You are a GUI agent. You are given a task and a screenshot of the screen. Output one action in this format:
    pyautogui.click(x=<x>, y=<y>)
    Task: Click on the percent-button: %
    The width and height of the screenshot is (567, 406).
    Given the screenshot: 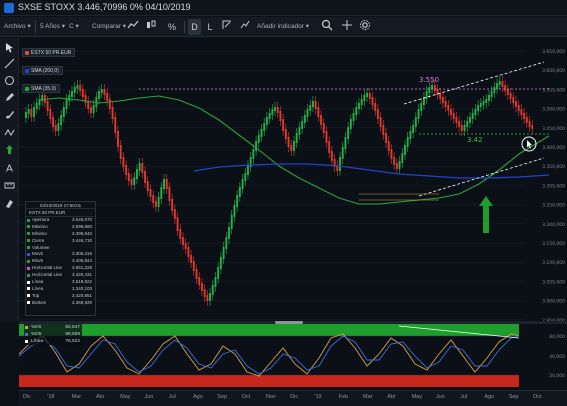 What is the action you would take?
    pyautogui.click(x=172, y=27)
    